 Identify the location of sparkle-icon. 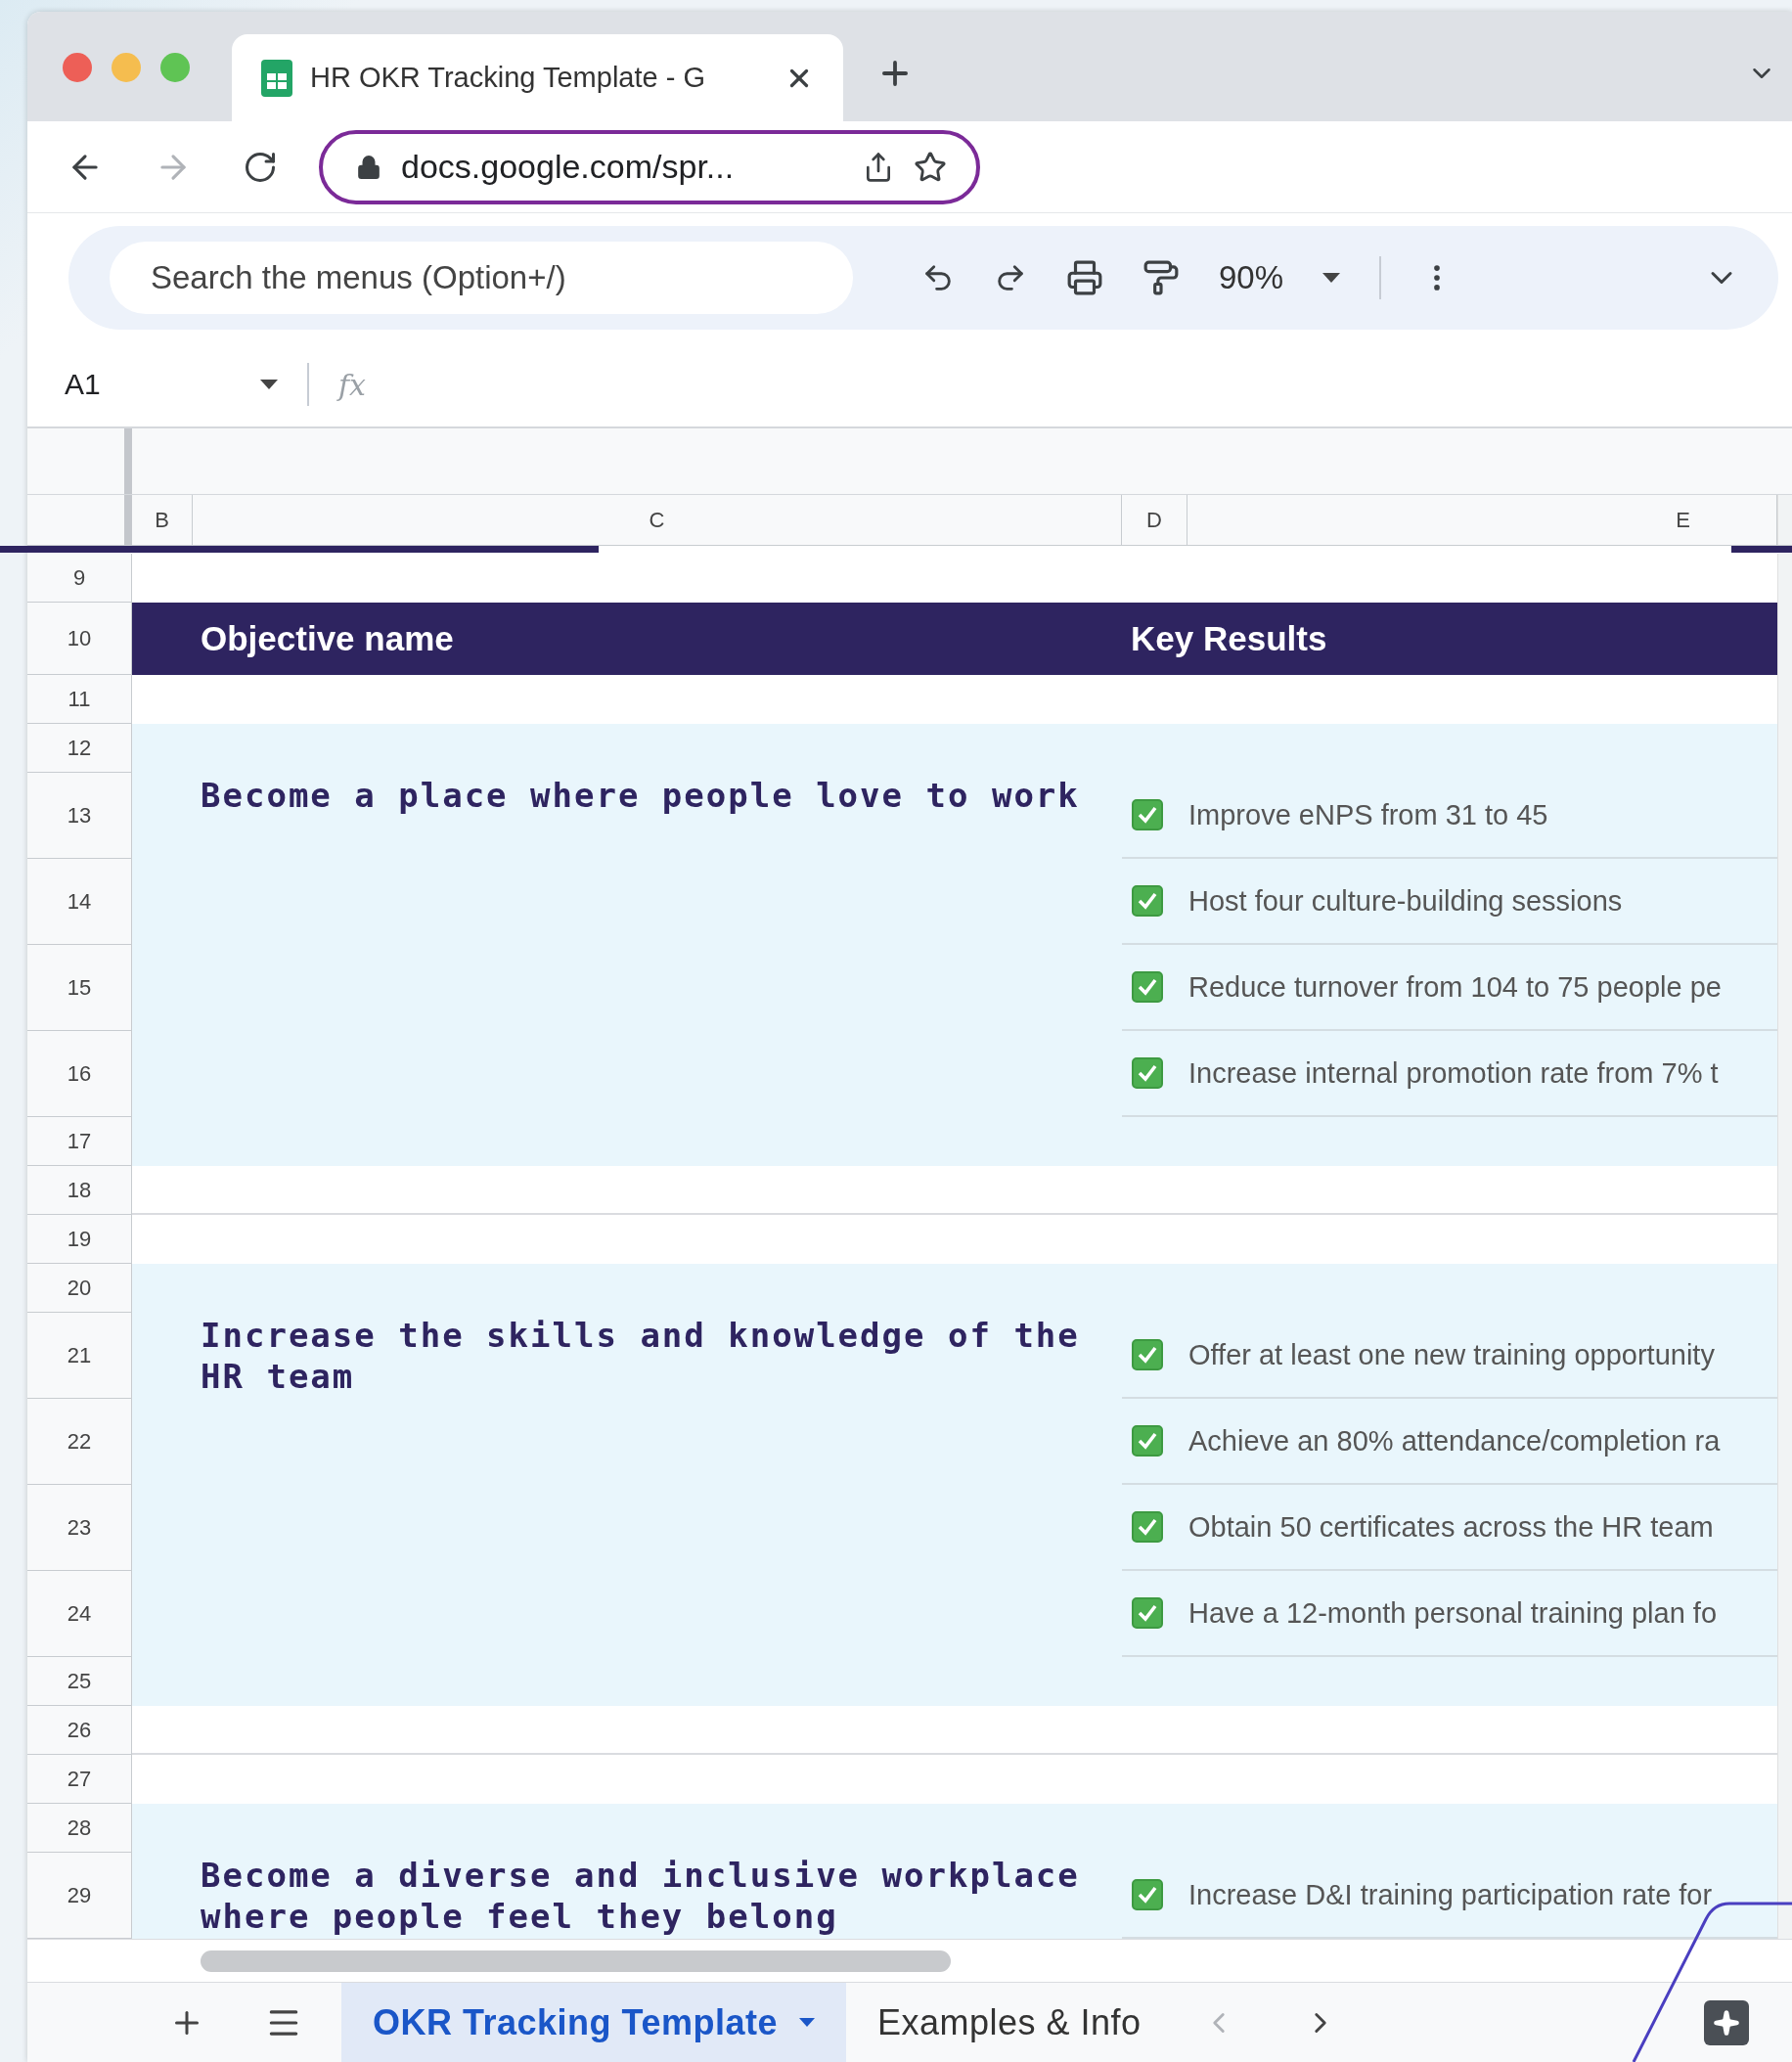
(1726, 2022).